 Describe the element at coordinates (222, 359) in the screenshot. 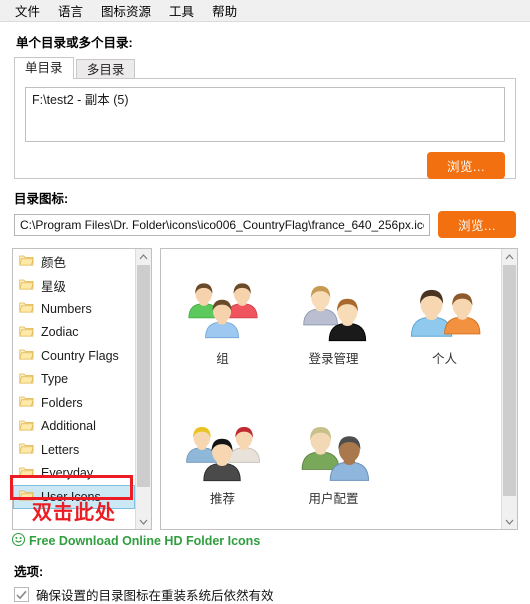

I see `icon-grid-item-label: 组` at that location.